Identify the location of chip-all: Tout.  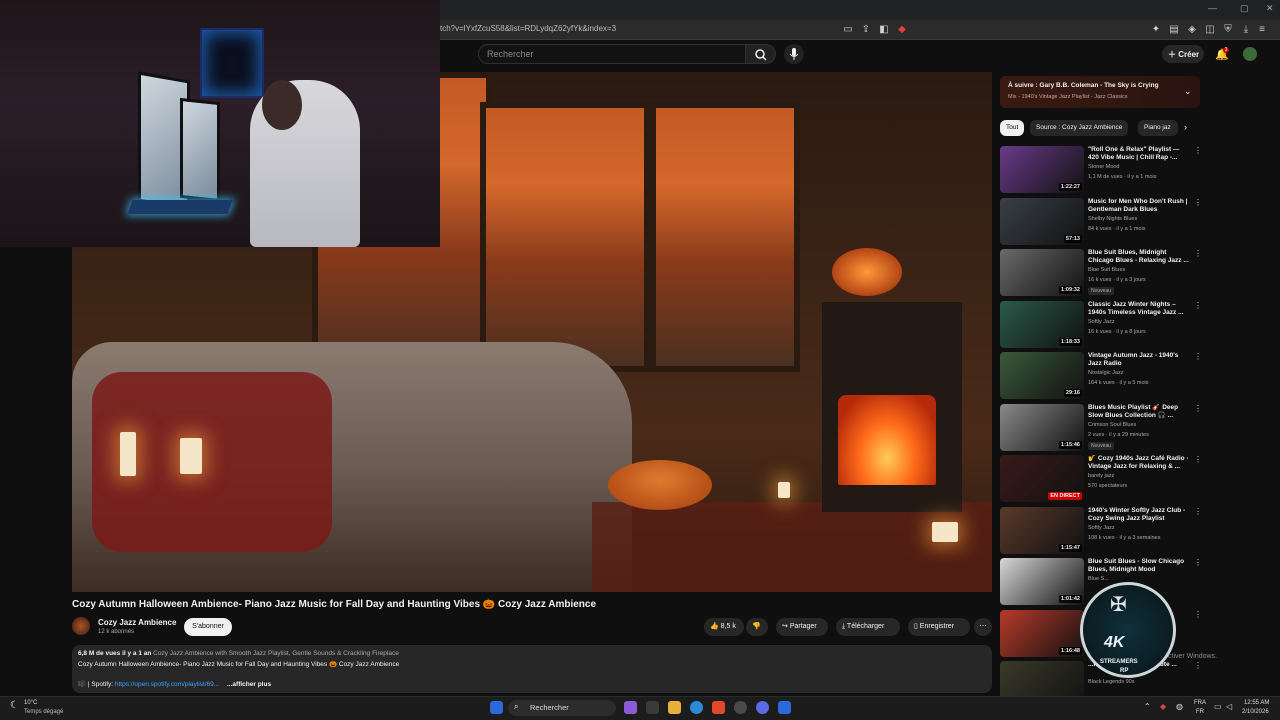
(1012, 128).